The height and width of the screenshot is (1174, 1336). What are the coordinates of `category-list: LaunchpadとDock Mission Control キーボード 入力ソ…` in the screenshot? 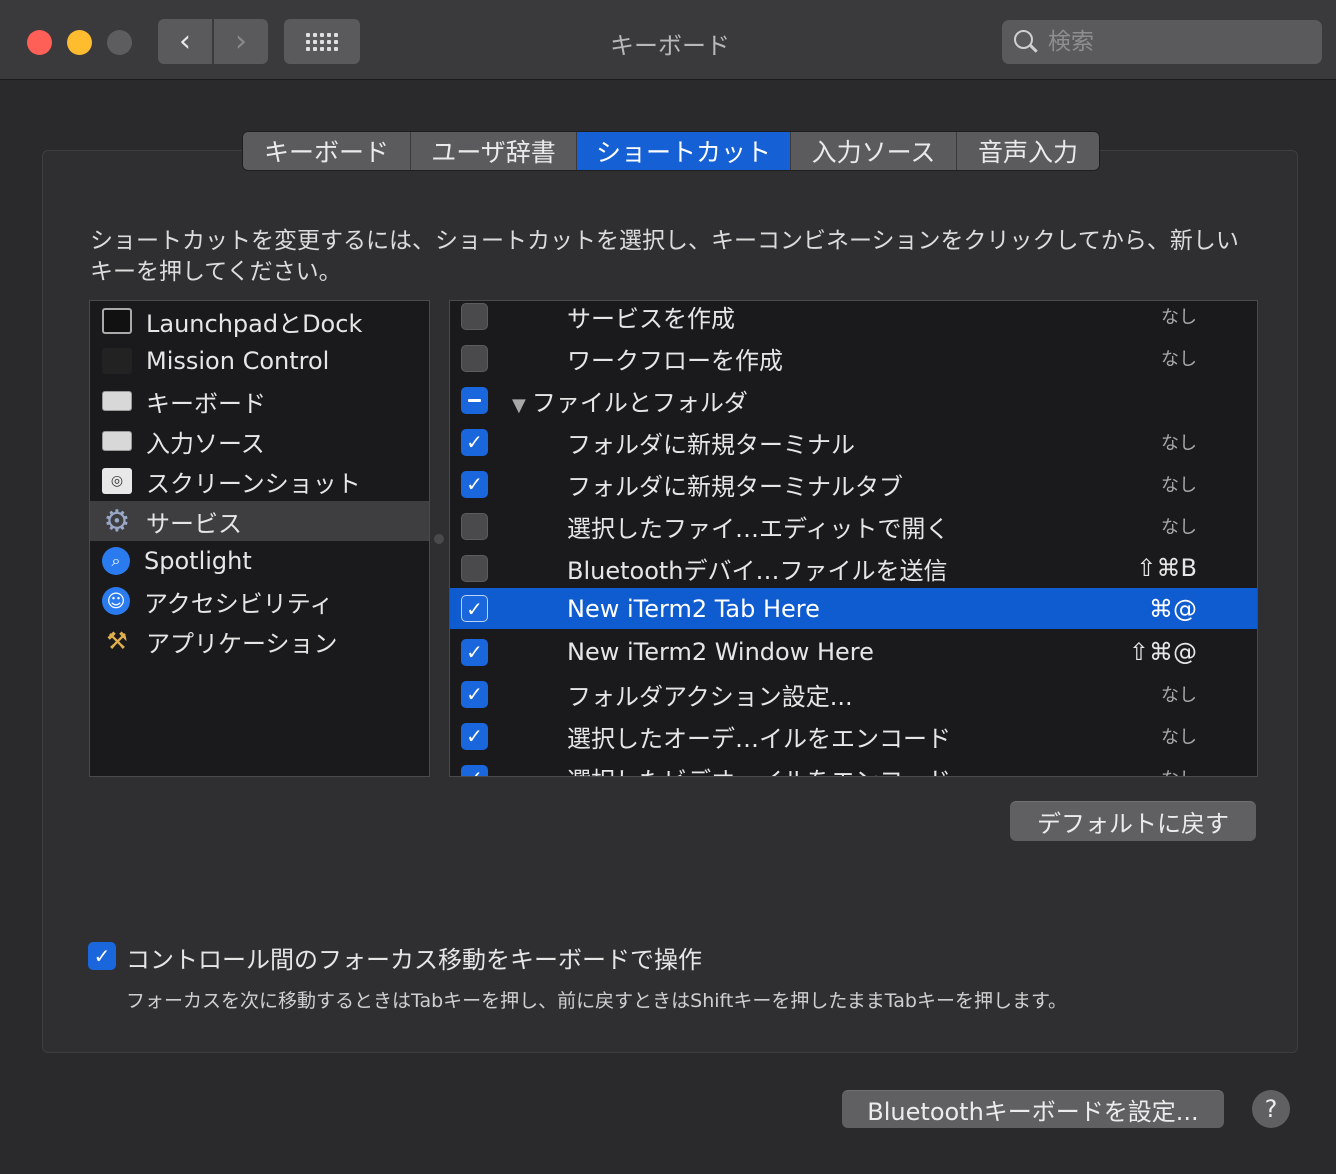 It's located at (259, 538).